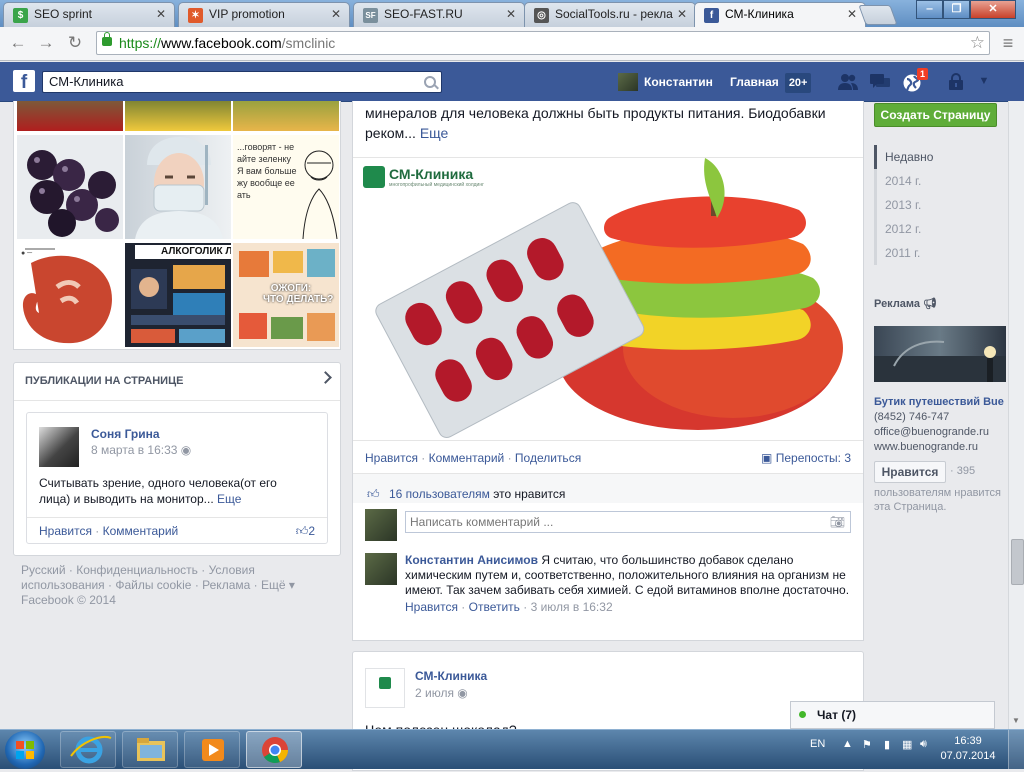 The width and height of the screenshot is (1024, 772). I want to click on profile-link: Константин, so click(665, 82).